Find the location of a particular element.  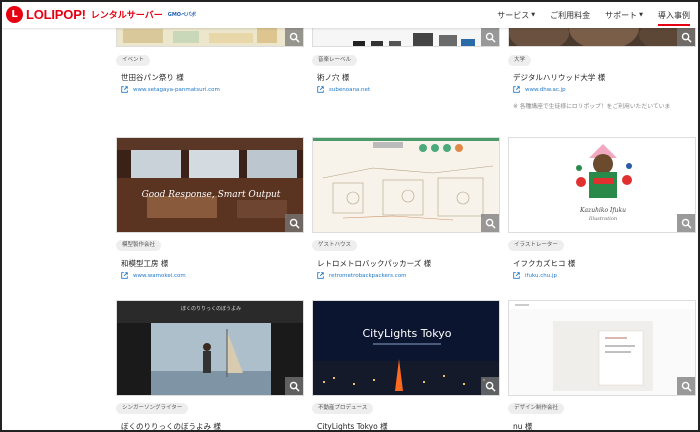

case-url: ifuku.chu.jp is located at coordinates (541, 275).